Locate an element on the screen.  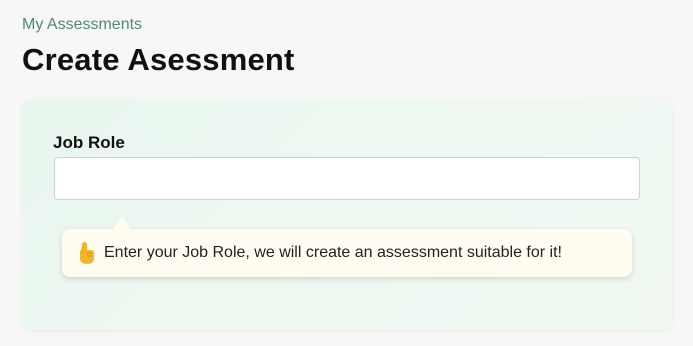
breadcrumb-my-assessments: My Assessments is located at coordinates (82, 25).